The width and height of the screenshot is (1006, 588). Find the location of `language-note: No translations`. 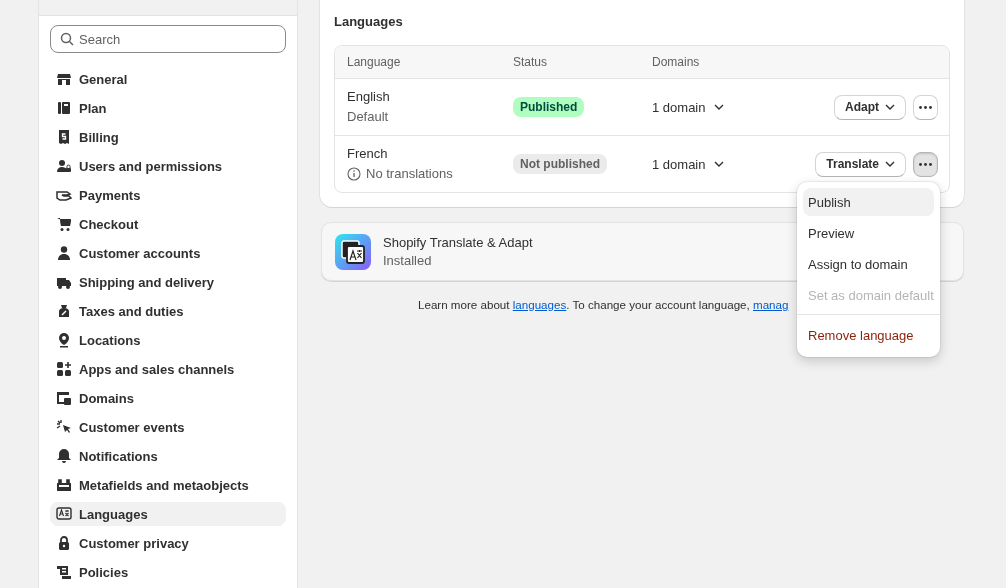

language-note: No translations is located at coordinates (409, 174).